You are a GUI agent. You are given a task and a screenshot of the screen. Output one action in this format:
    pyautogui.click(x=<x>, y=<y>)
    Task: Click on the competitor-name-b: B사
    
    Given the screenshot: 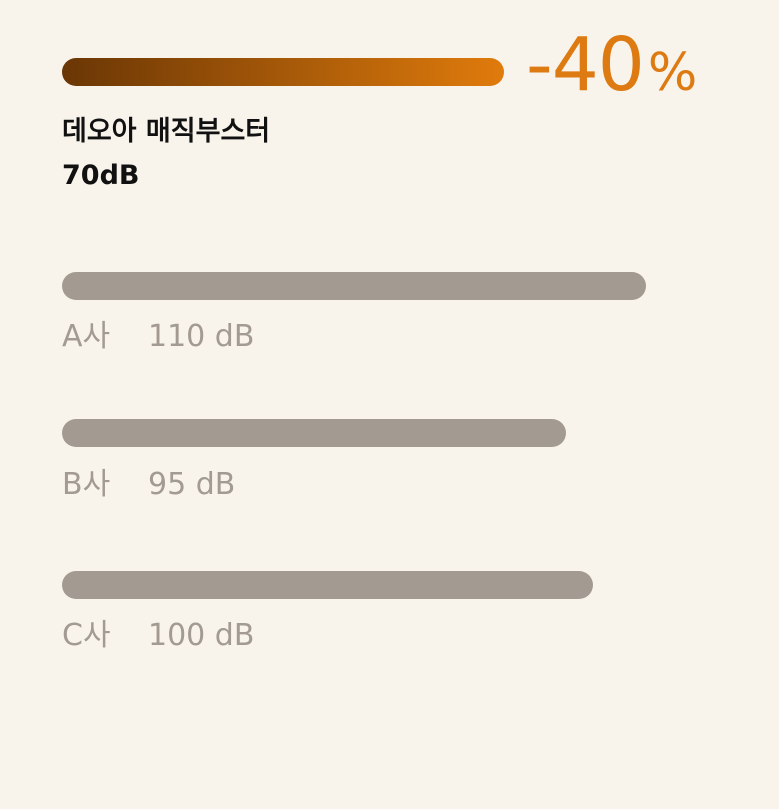 What is the action you would take?
    pyautogui.click(x=86, y=484)
    